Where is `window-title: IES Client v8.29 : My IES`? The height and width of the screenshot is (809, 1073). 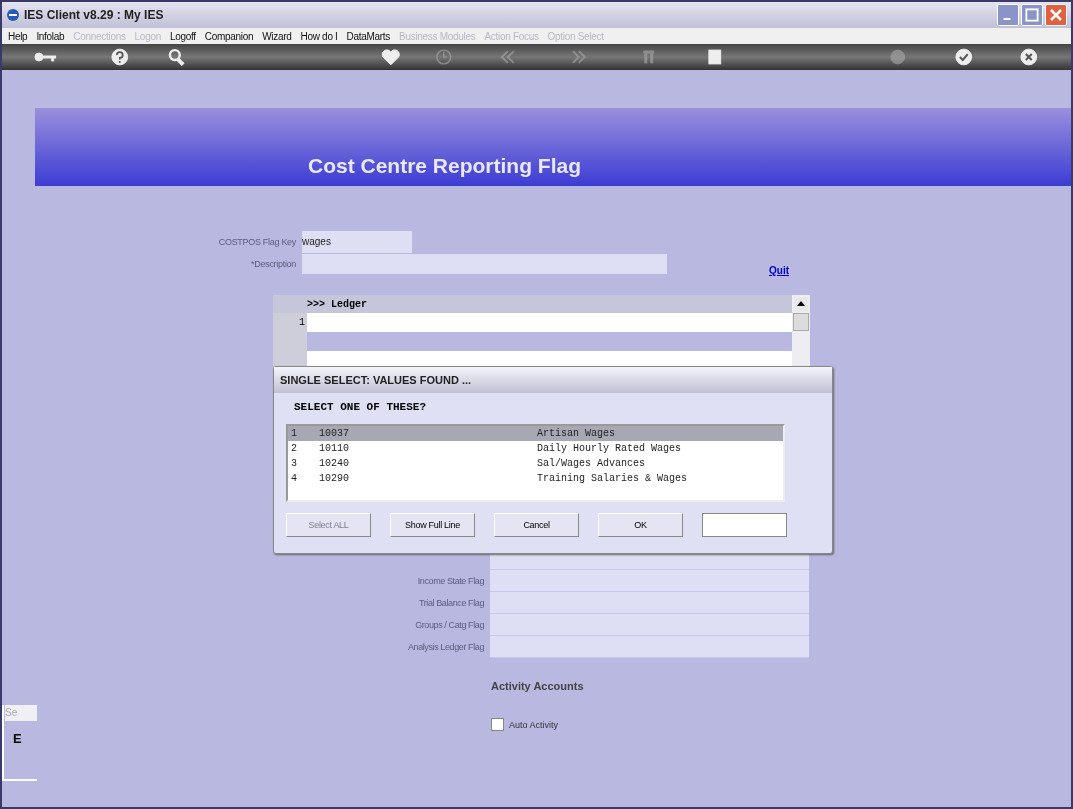 window-title: IES Client v8.29 : My IES is located at coordinates (94, 15).